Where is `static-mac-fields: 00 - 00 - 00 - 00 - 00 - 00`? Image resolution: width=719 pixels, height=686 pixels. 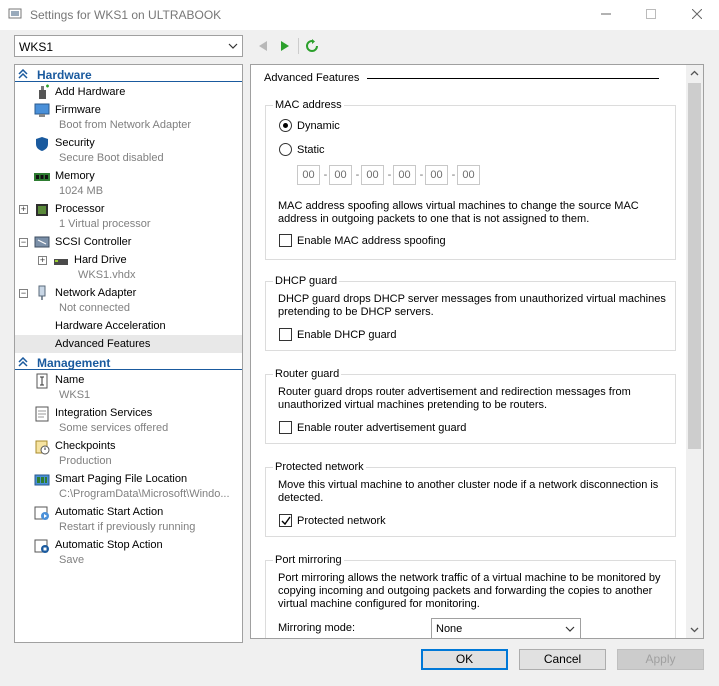
static-mac-fields: 00 - 00 - 00 - 00 - 00 - 00 is located at coordinates (397, 176).